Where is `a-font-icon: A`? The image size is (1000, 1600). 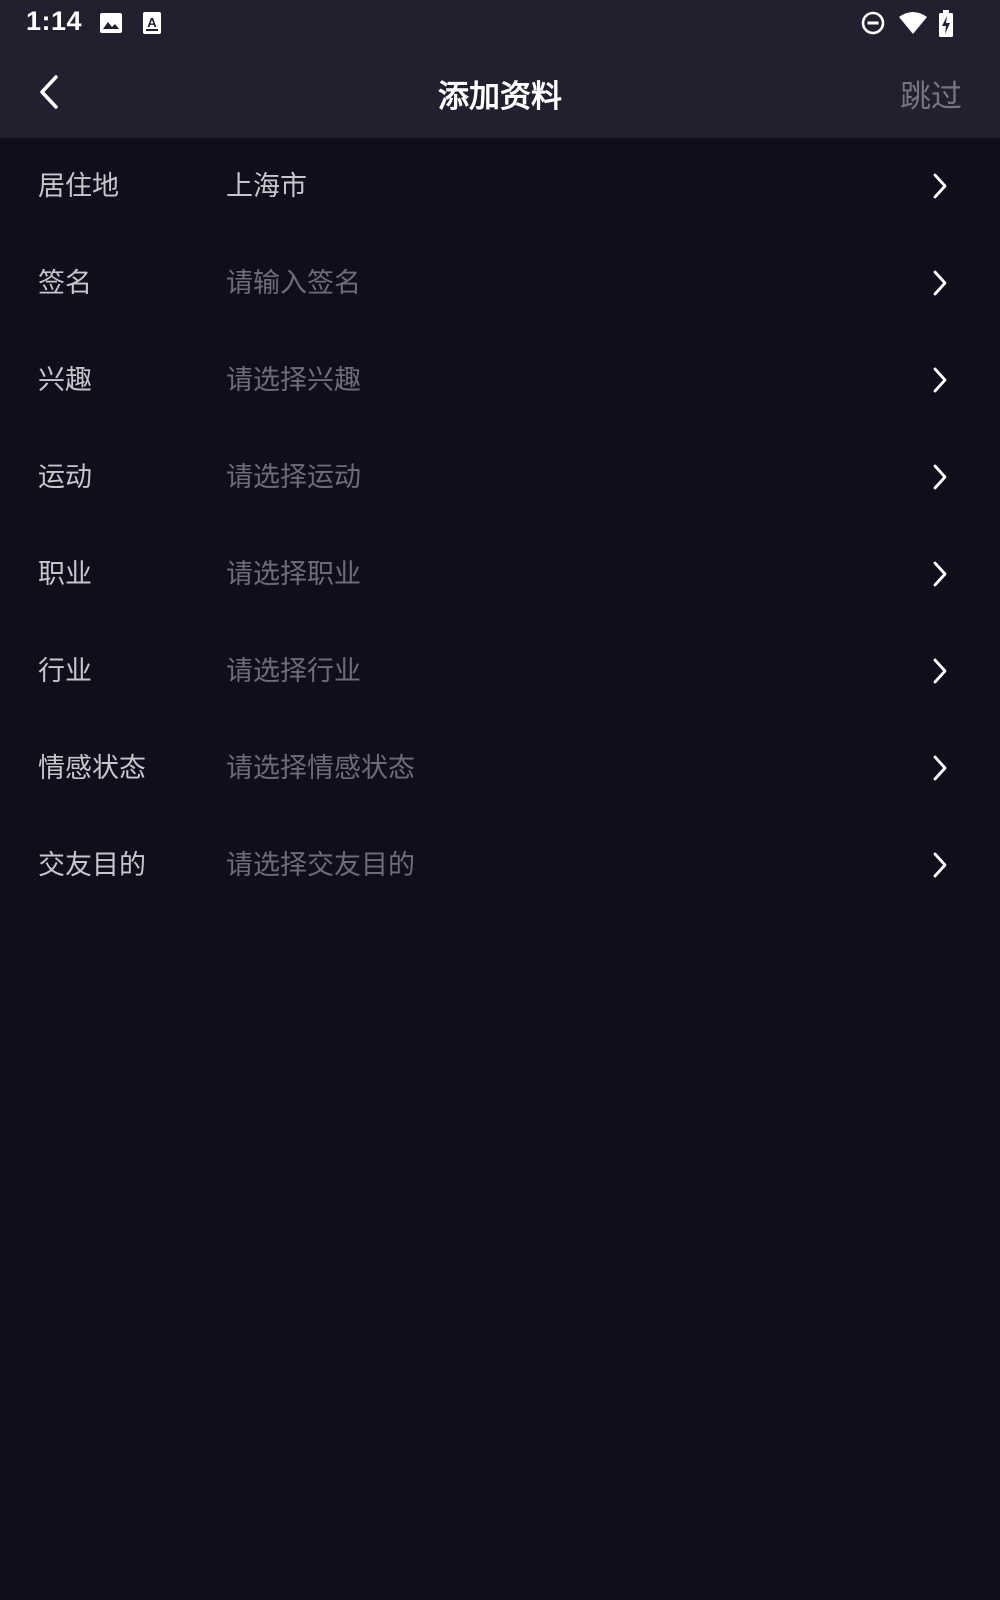
a-font-icon: A is located at coordinates (153, 23).